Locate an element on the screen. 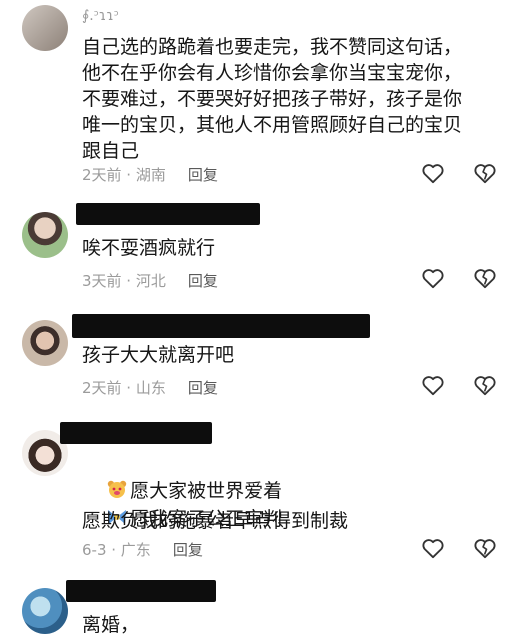 This screenshot has height=640, width=519. comment-meta: 6-3 · 广东 回复 is located at coordinates (142, 549).